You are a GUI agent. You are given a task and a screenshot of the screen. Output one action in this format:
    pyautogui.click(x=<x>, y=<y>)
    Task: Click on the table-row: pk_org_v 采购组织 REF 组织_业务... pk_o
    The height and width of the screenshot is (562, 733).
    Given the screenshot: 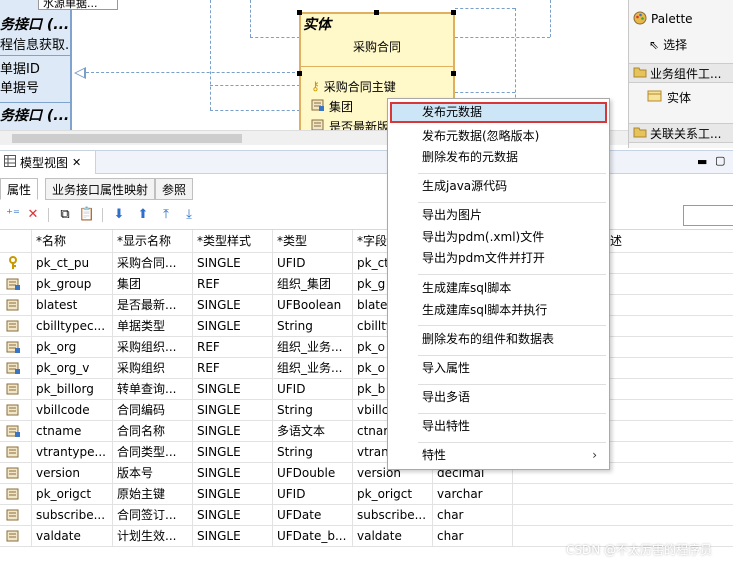 What is the action you would take?
    pyautogui.click(x=366, y=368)
    